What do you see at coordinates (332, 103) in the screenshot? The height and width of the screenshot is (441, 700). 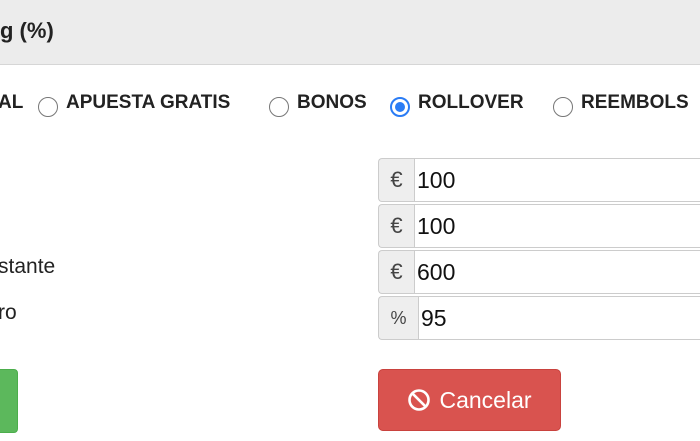 I see `radio-label-bonos: BONOS` at bounding box center [332, 103].